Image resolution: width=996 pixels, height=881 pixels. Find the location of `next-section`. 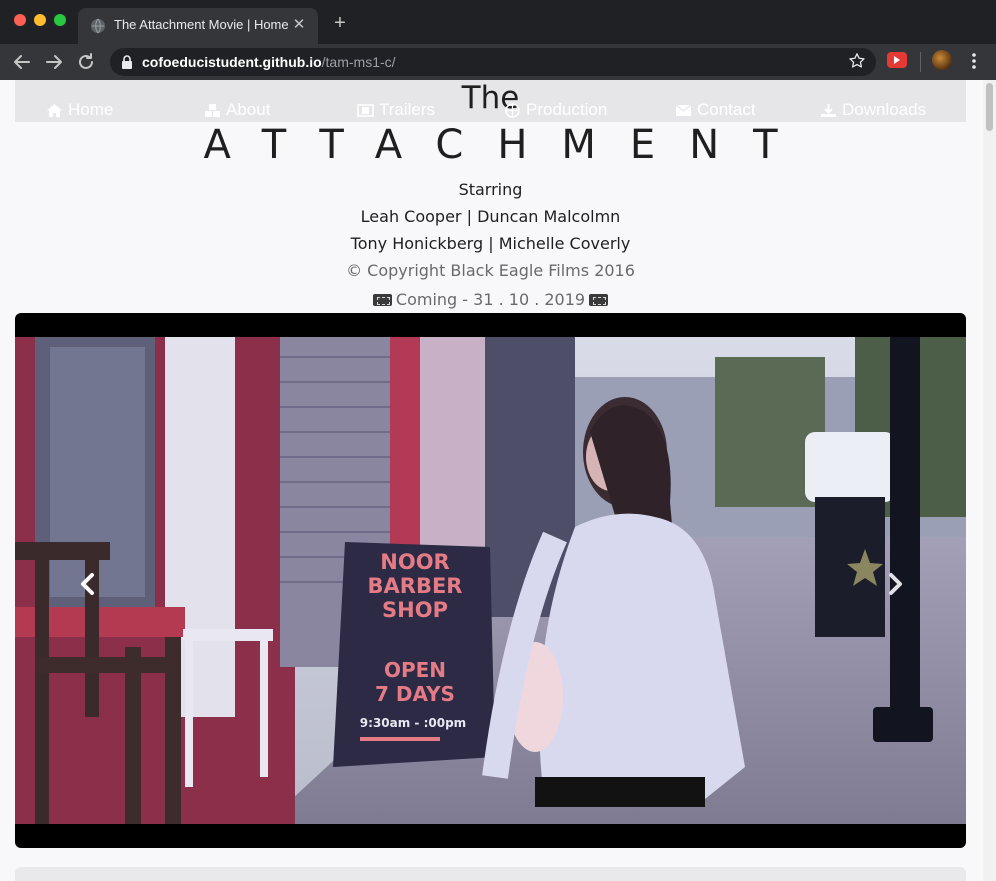

next-section is located at coordinates (490, 874).